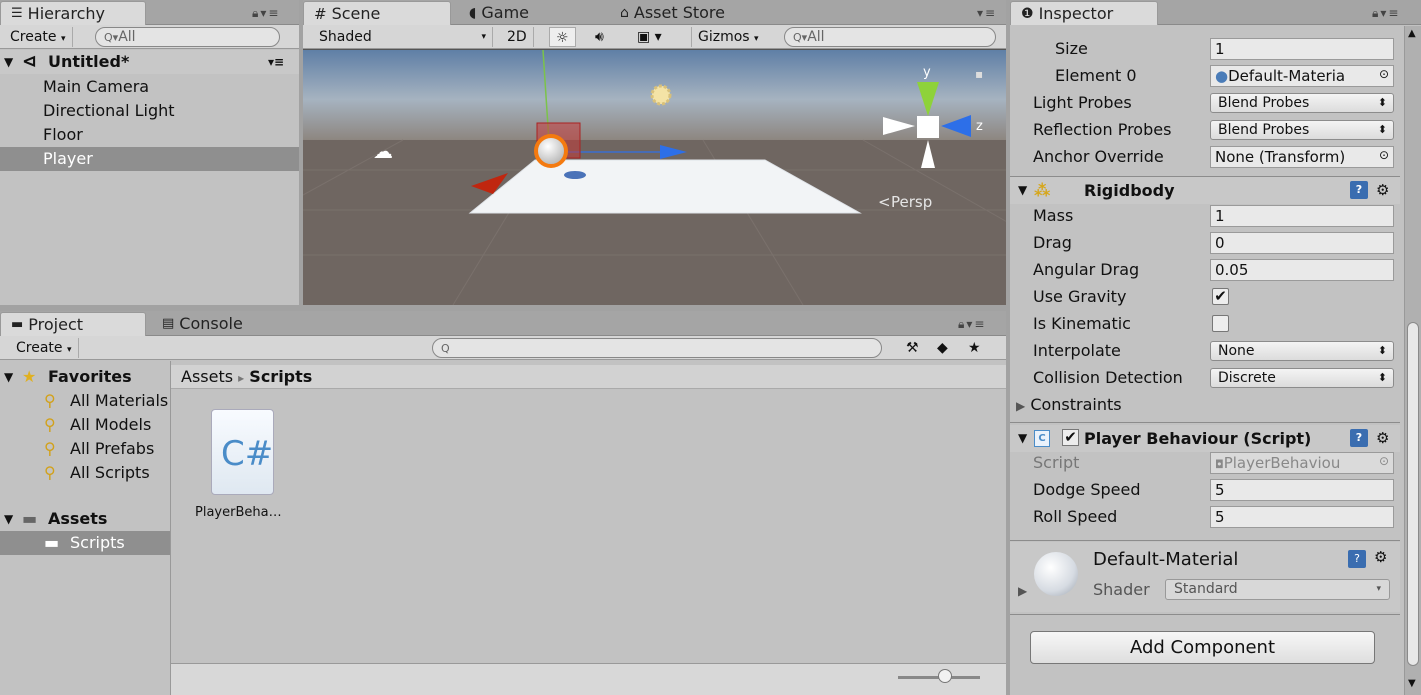 The width and height of the screenshot is (1421, 695). What do you see at coordinates (562, 37) in the screenshot?
I see `lighting-toggle-icon: ☼` at bounding box center [562, 37].